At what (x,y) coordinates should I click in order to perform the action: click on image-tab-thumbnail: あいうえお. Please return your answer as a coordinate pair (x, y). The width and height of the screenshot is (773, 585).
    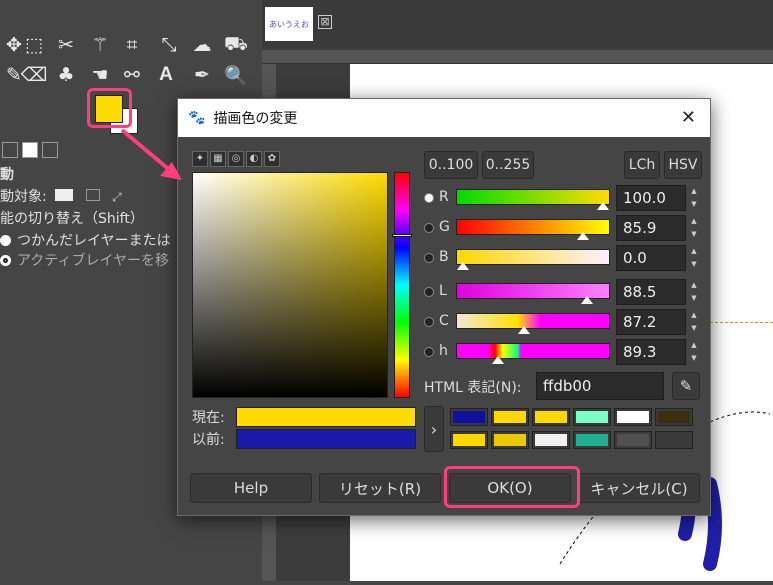
    Looking at the image, I should click on (289, 24).